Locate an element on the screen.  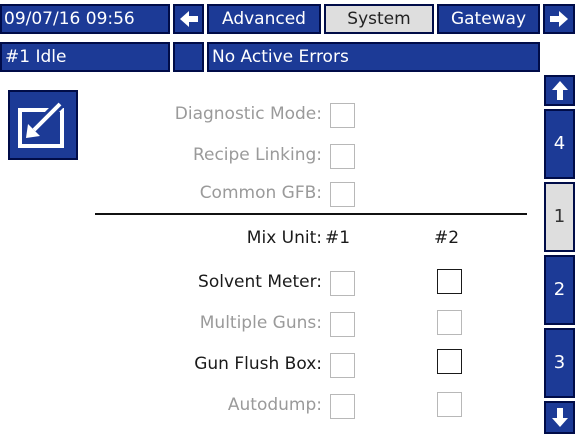
multiple-guns-unit1-checkbox is located at coordinates (342, 324).